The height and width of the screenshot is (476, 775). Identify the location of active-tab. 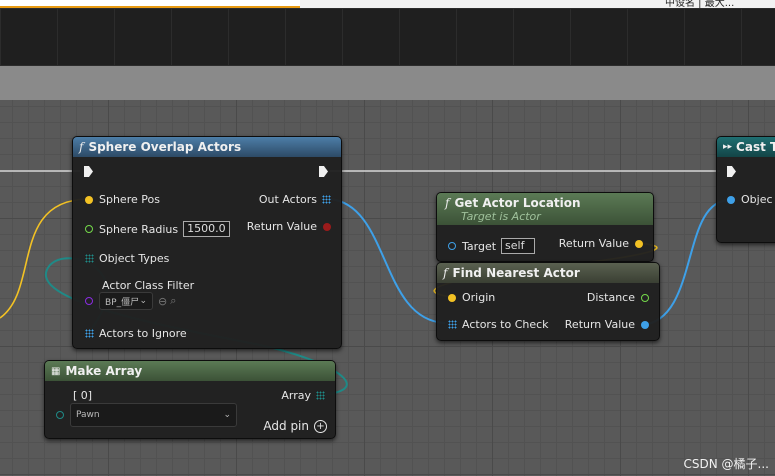
(150, 4).